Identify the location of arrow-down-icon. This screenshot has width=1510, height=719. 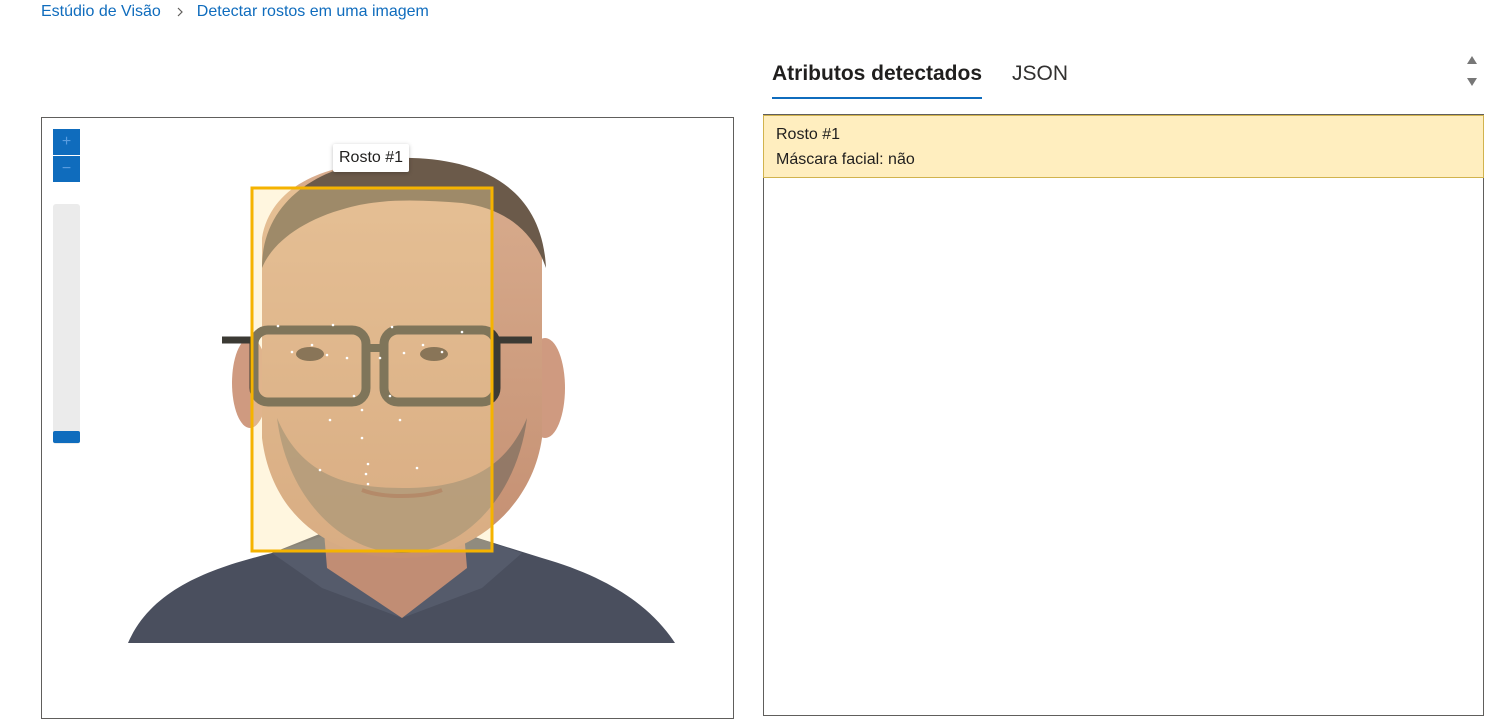
(1472, 82).